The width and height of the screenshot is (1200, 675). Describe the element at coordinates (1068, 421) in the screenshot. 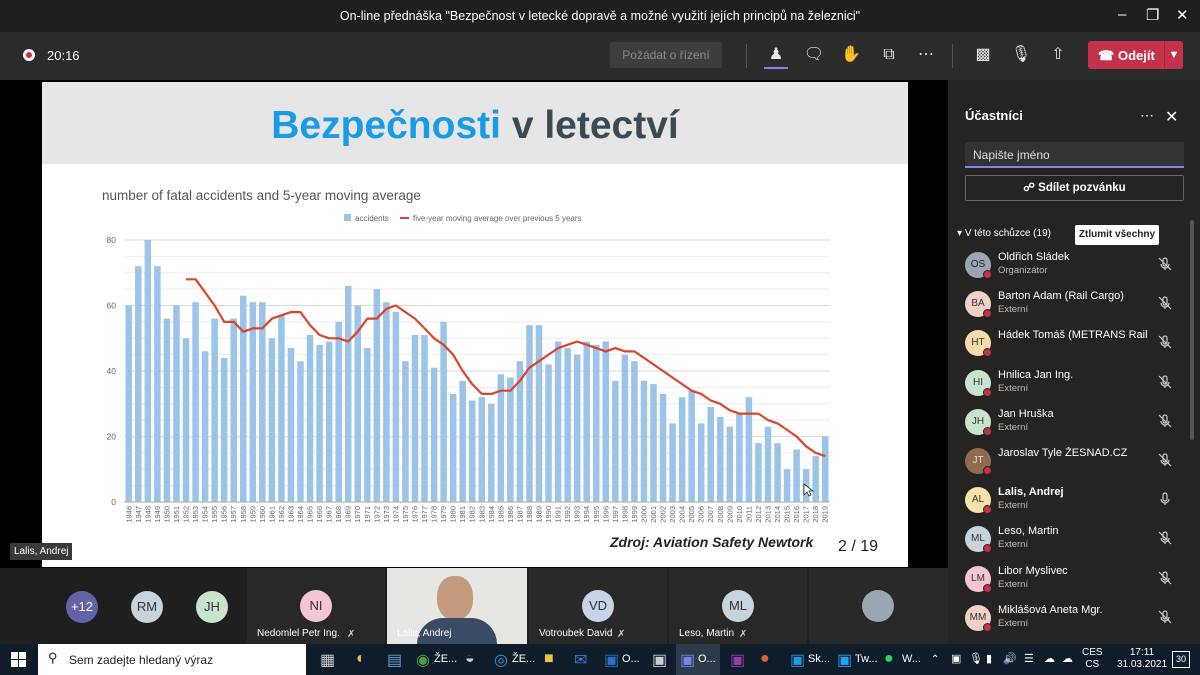

I see `participant-row: JH Jan Hruška Externí` at that location.